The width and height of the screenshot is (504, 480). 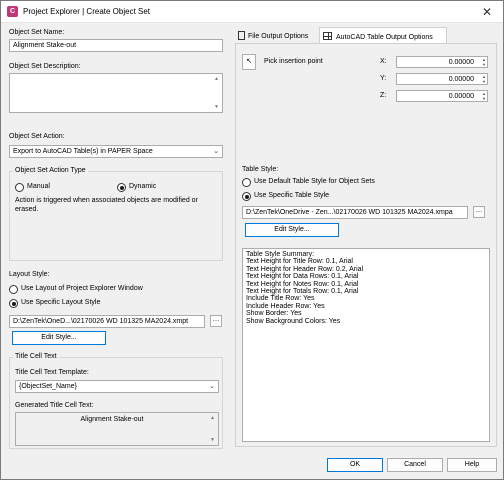 What do you see at coordinates (314, 181) in the screenshot?
I see `table-style-default-label: Use Default Table Style for Object Sets` at bounding box center [314, 181].